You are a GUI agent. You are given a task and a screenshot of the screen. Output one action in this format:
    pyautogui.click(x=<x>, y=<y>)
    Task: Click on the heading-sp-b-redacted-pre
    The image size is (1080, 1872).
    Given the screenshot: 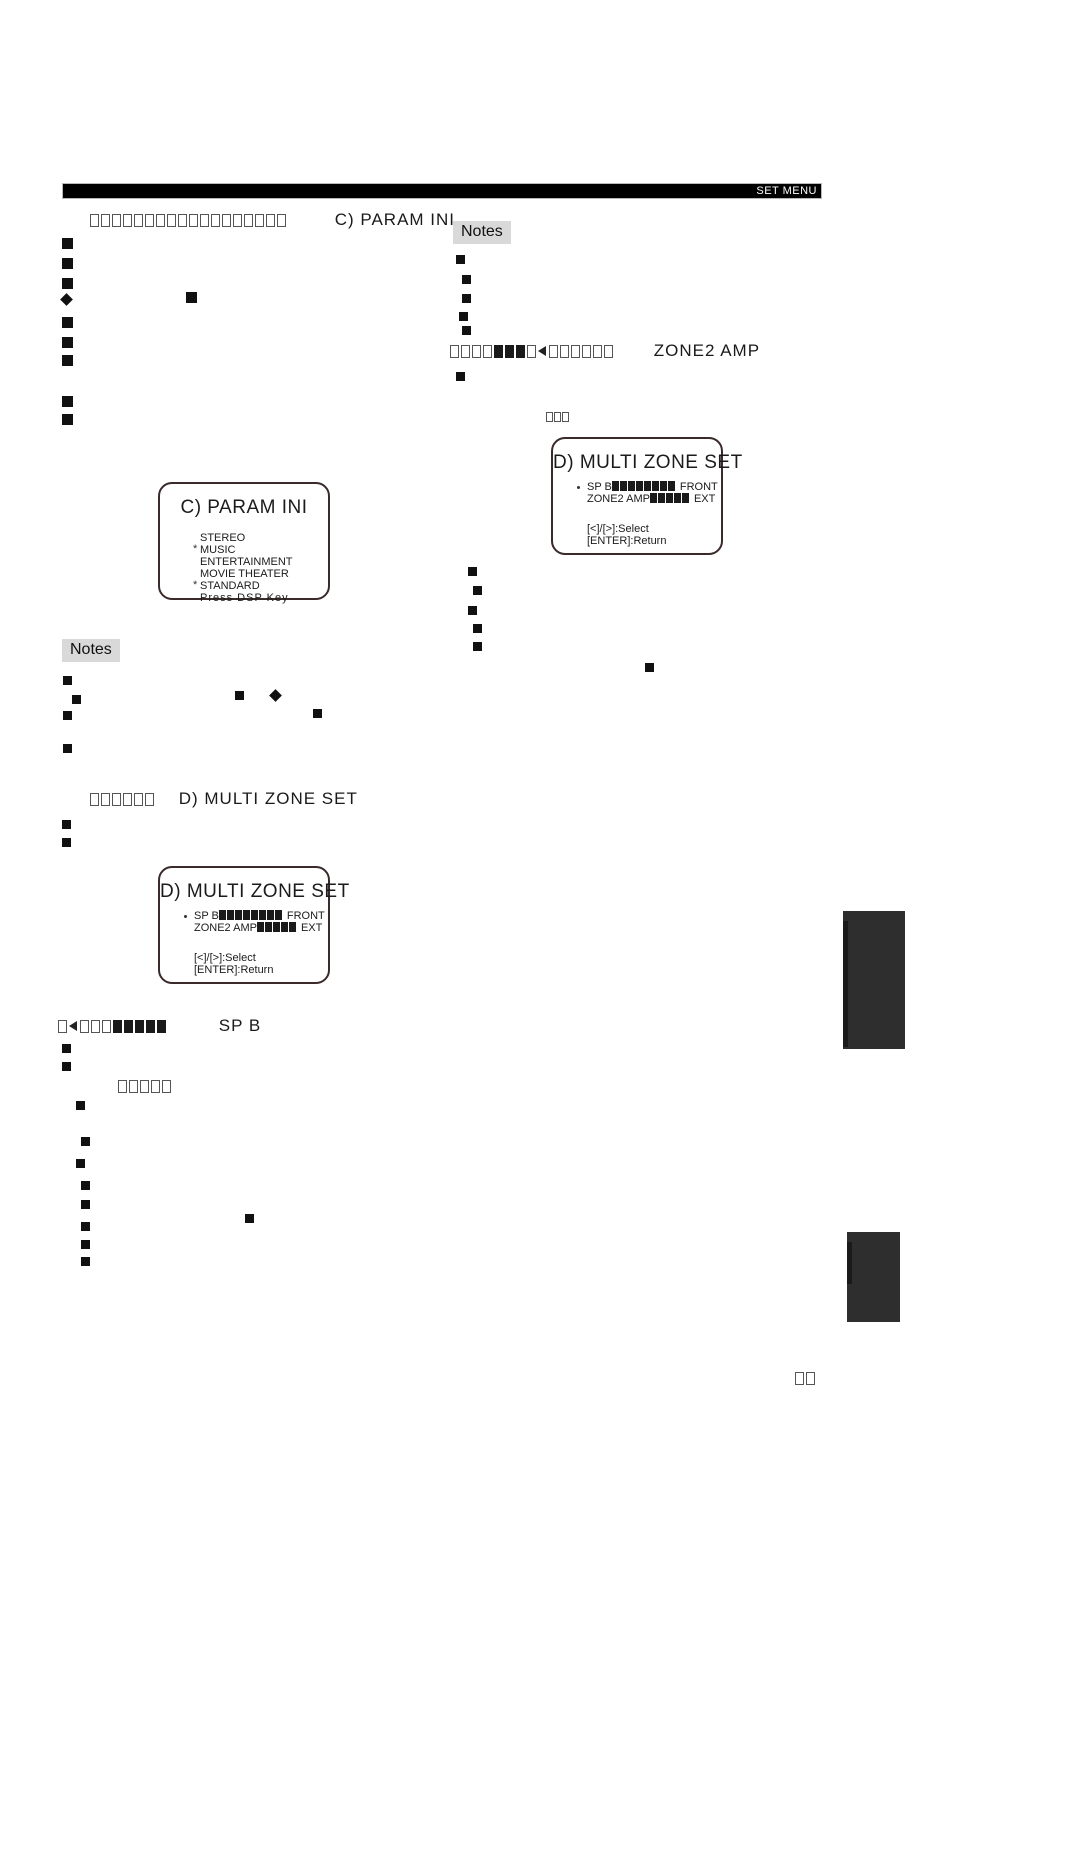 What is the action you would take?
    pyautogui.click(x=113, y=1026)
    